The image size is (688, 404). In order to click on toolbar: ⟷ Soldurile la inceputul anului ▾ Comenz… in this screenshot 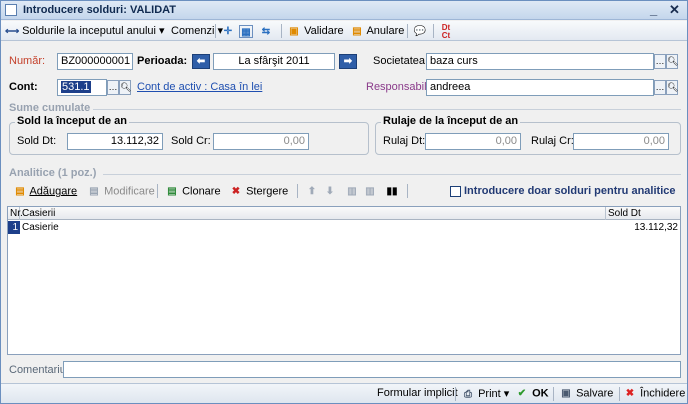, I will do `click(344, 31)`.